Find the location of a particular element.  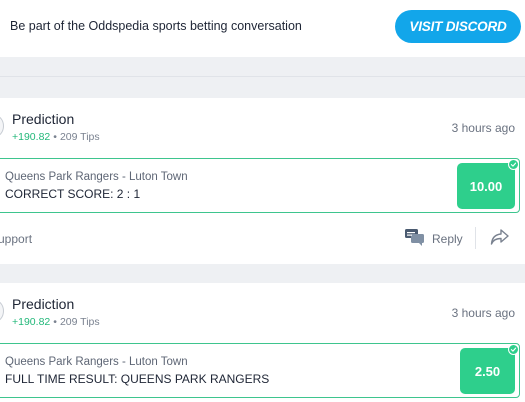

actions-divider is located at coordinates (475, 238).